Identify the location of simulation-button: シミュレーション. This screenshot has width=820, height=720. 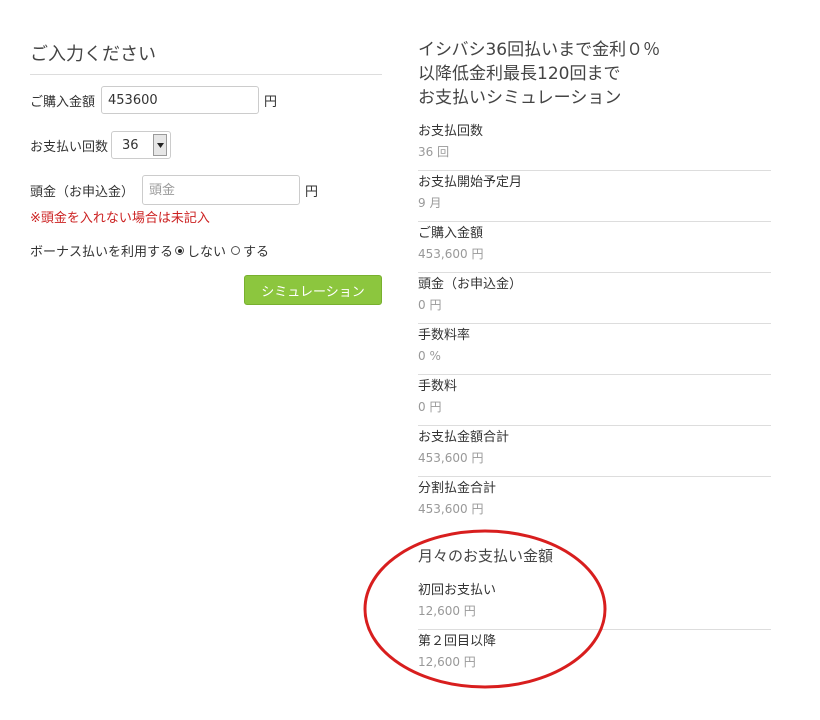
(313, 290).